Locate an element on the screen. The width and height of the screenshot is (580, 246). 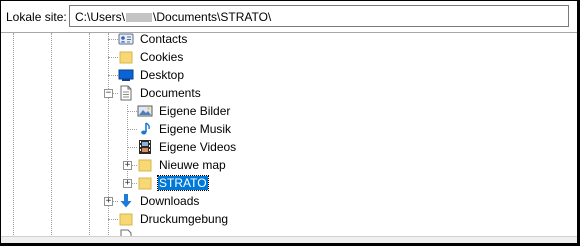
download-arrow-icon is located at coordinates (126, 201).